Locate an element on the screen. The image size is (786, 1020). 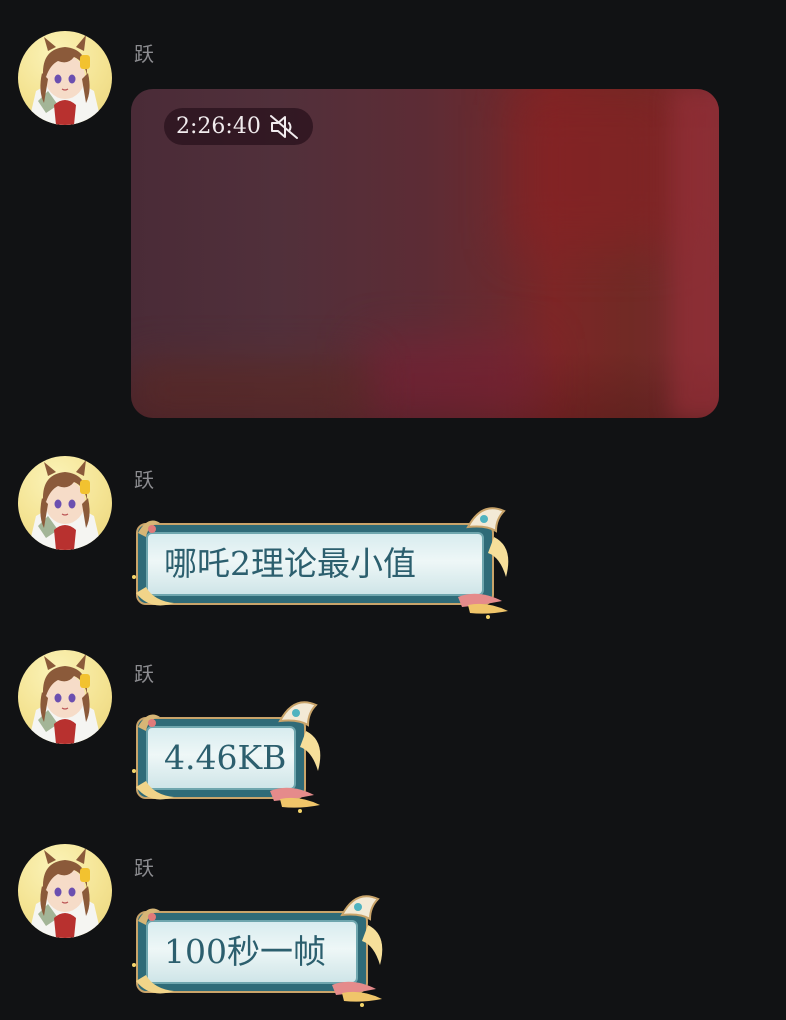
message-bubble: 4.46KB is located at coordinates (230, 757).